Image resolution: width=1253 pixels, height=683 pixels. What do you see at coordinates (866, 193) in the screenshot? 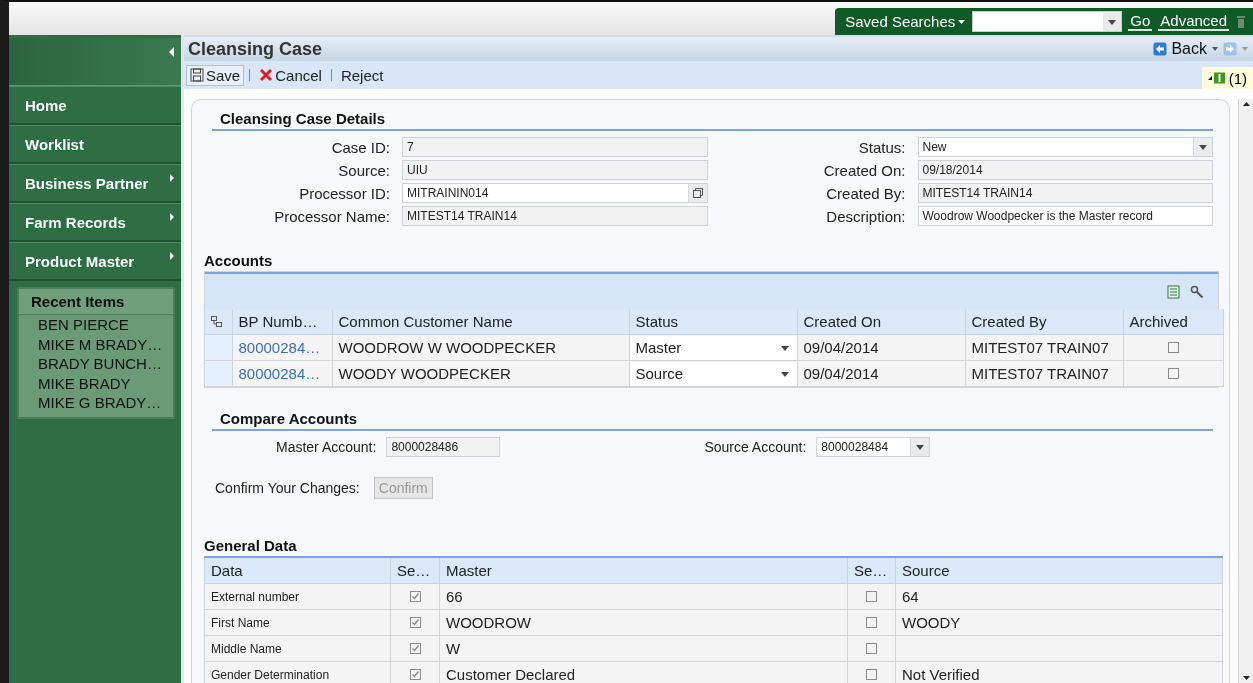
I see `field-label: Created By:` at bounding box center [866, 193].